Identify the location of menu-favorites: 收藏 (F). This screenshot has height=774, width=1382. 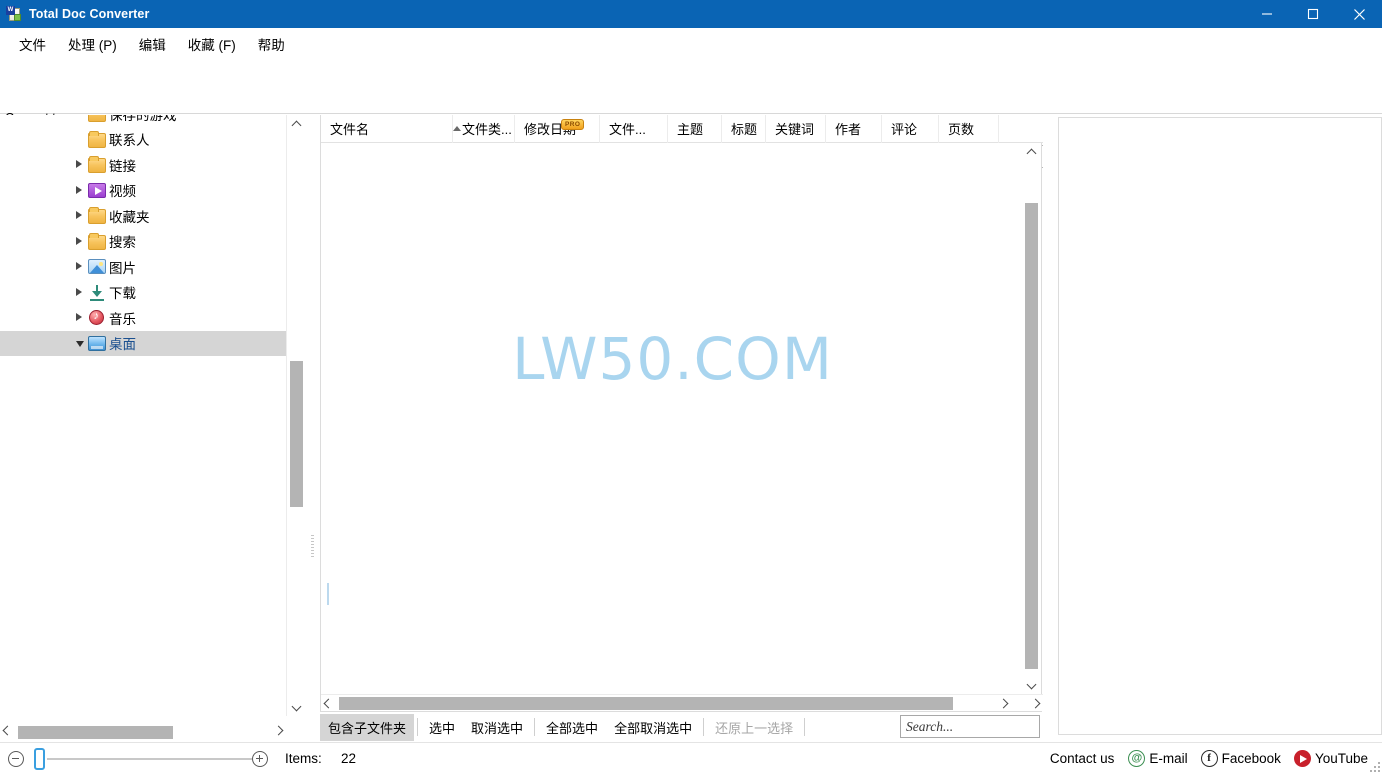
(212, 44).